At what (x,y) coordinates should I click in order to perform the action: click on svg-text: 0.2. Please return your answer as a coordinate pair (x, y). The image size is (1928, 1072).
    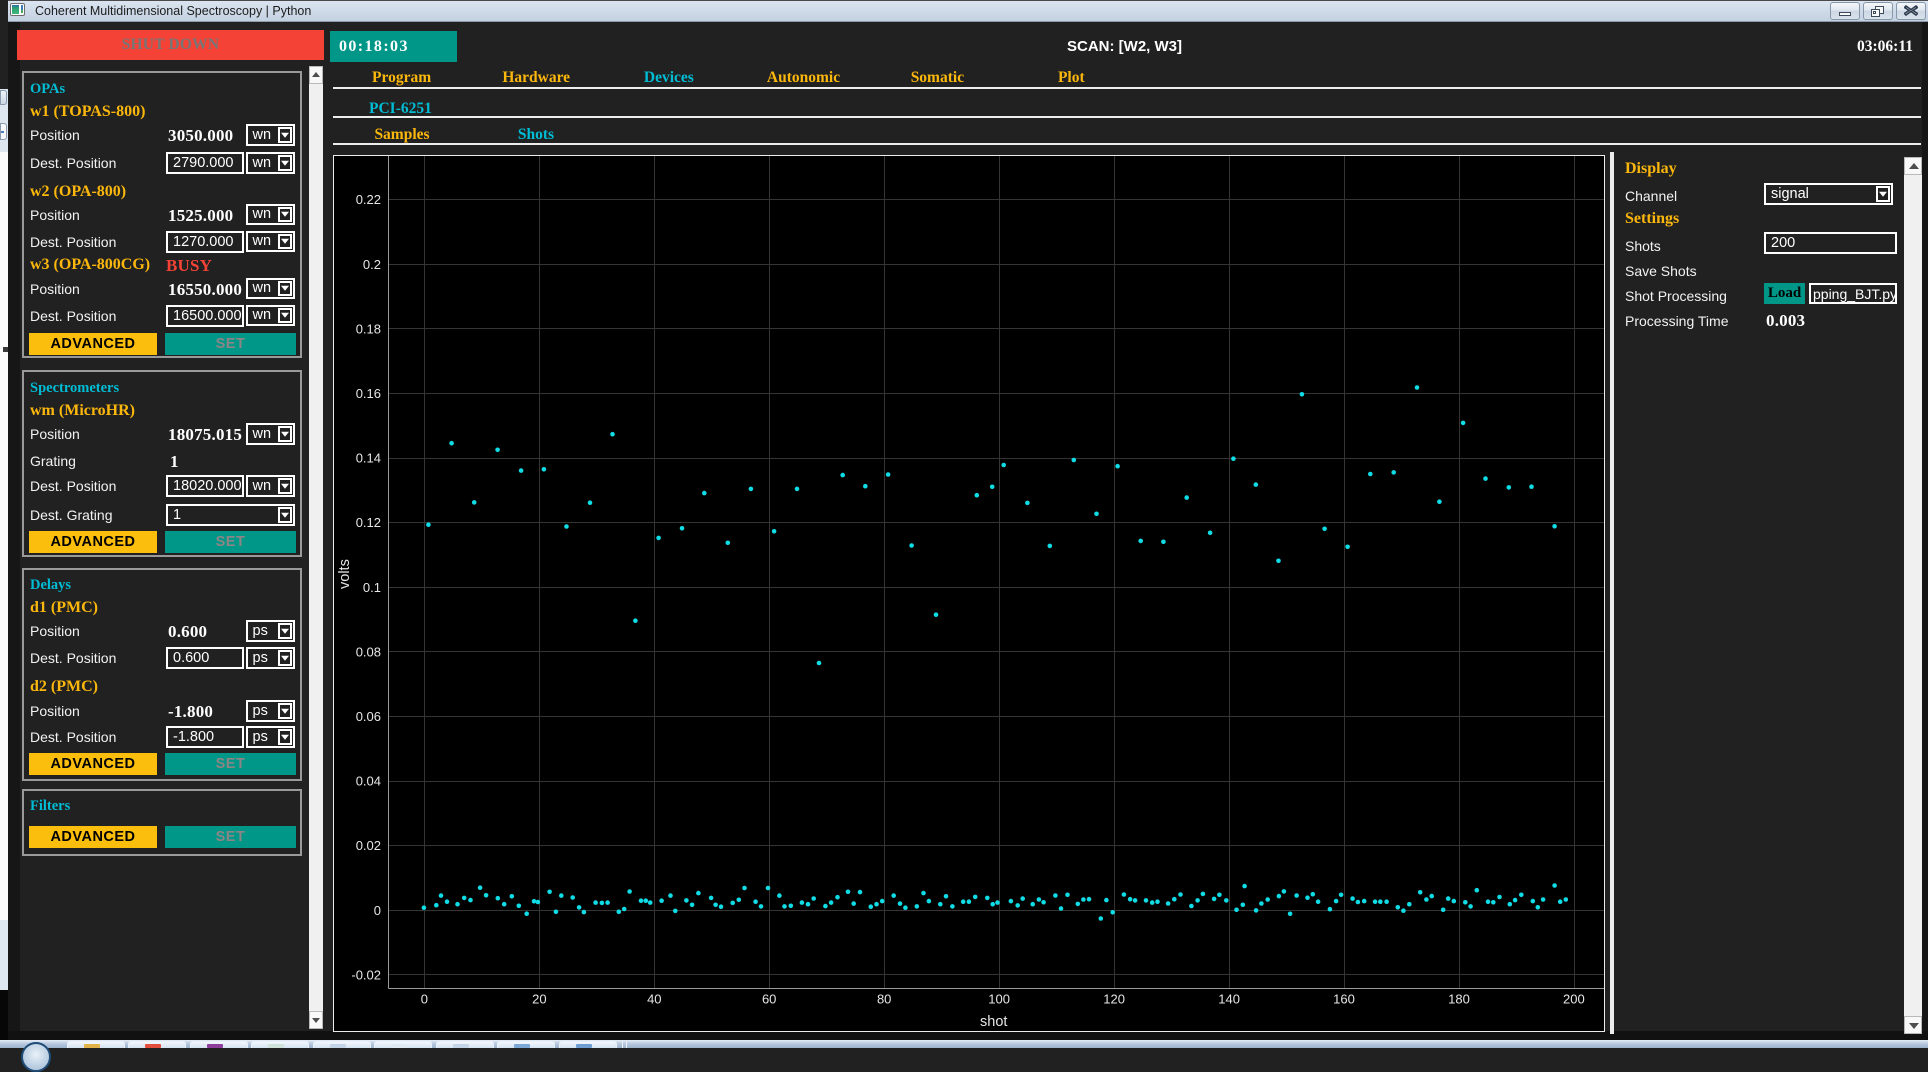
    Looking at the image, I should click on (372, 264).